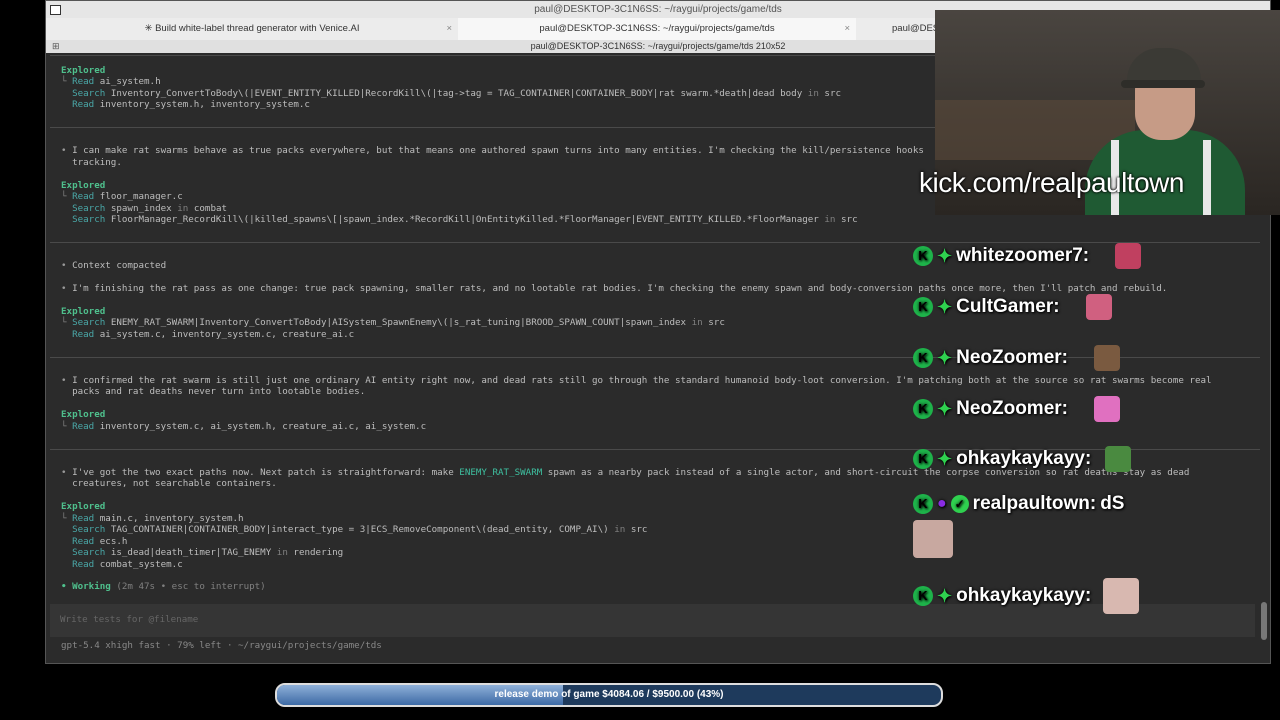 The image size is (1280, 720). Describe the element at coordinates (959, 504) in the screenshot. I see `verified-icon: ✓` at that location.